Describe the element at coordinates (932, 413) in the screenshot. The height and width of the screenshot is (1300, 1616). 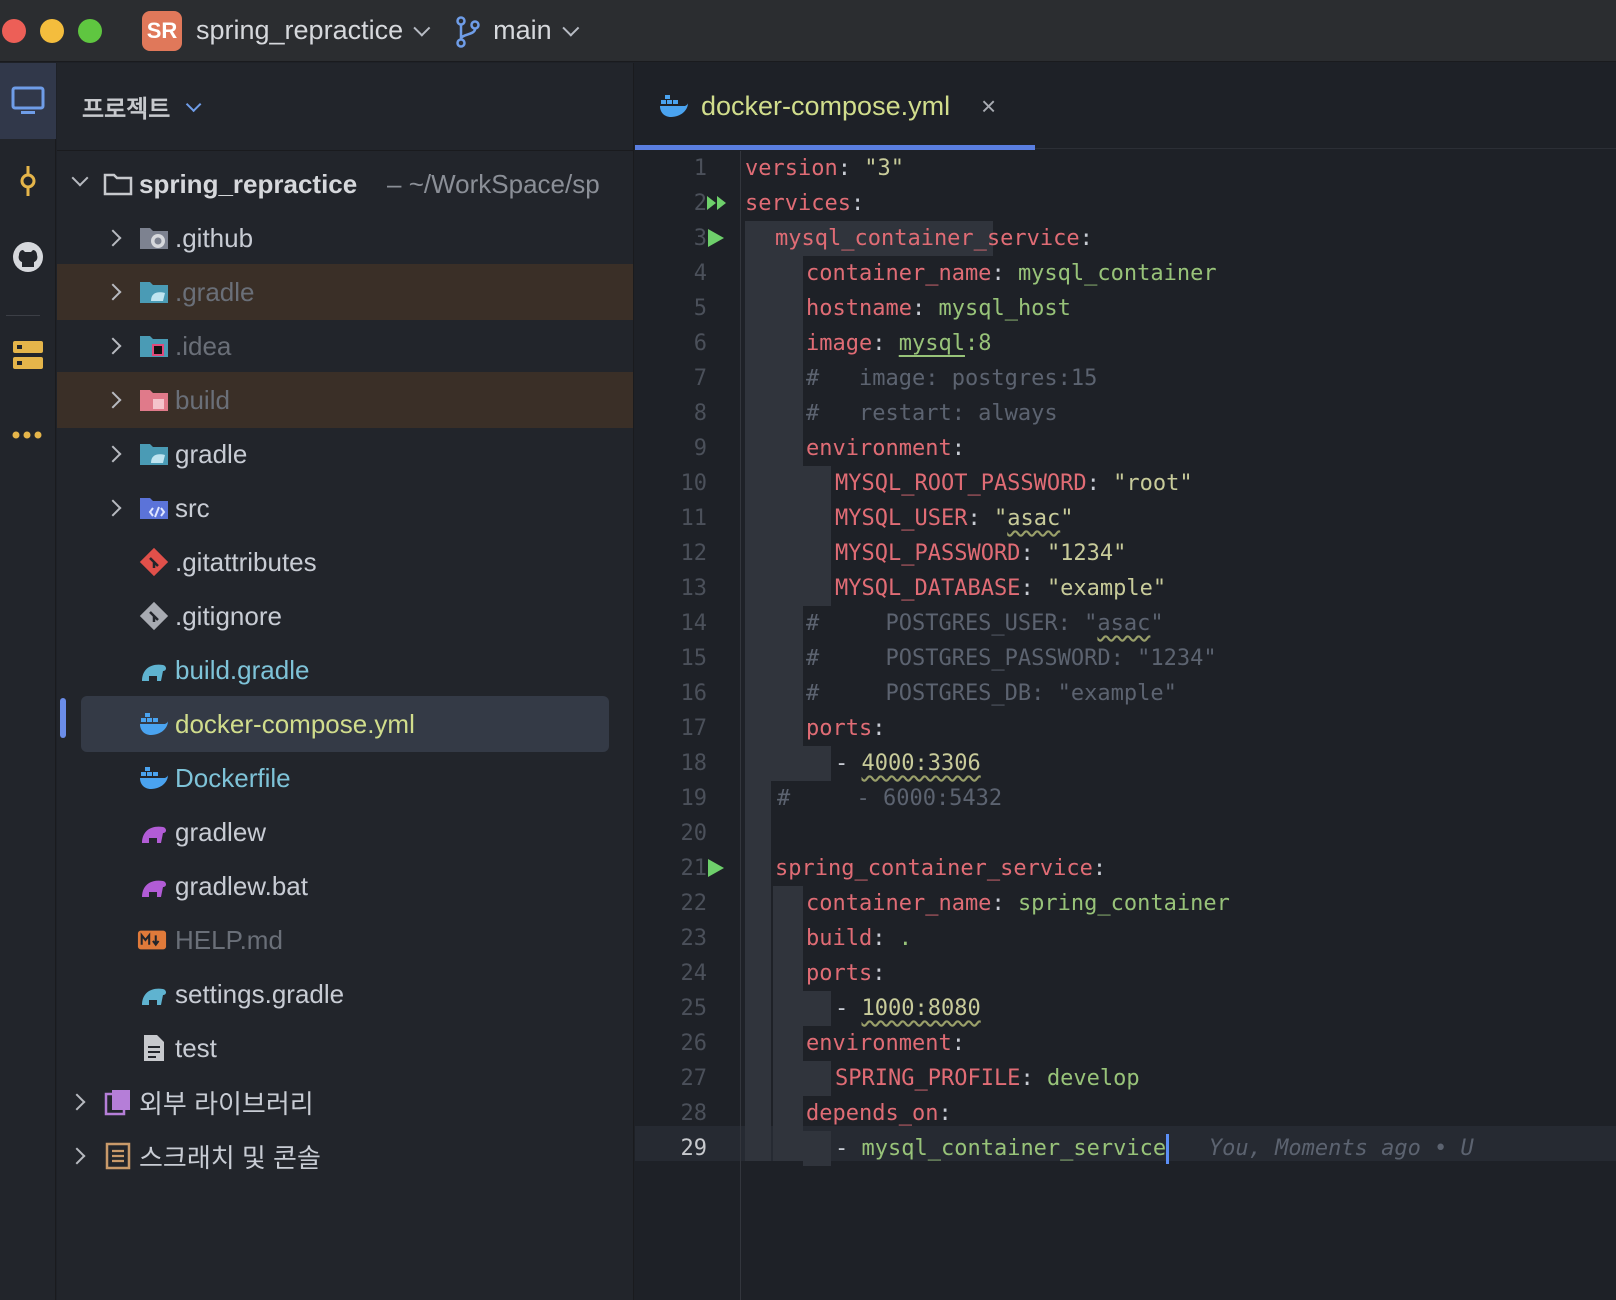
I see `code-comment: # restart: always` at that location.